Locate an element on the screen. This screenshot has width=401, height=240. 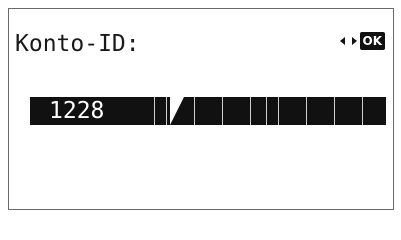
account-id-value: 1228 is located at coordinates (77, 111).